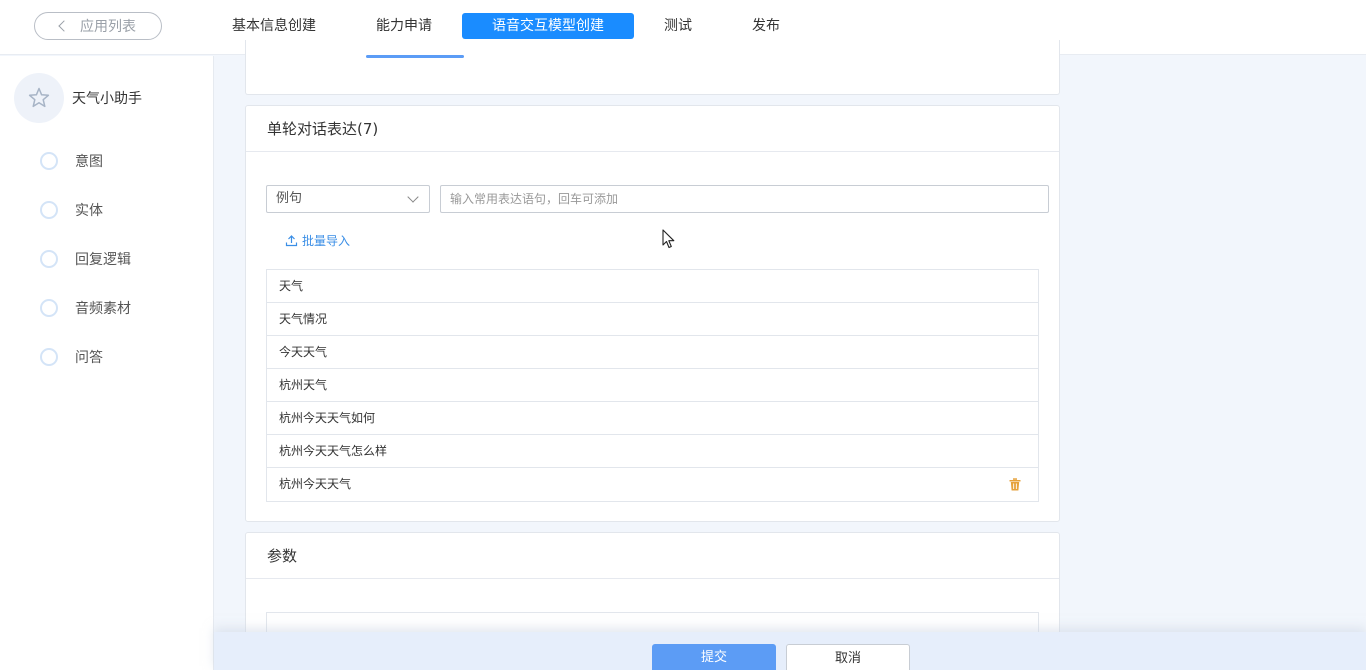  Describe the element at coordinates (668, 239) in the screenshot. I see `mouse-cursor-icon` at that location.